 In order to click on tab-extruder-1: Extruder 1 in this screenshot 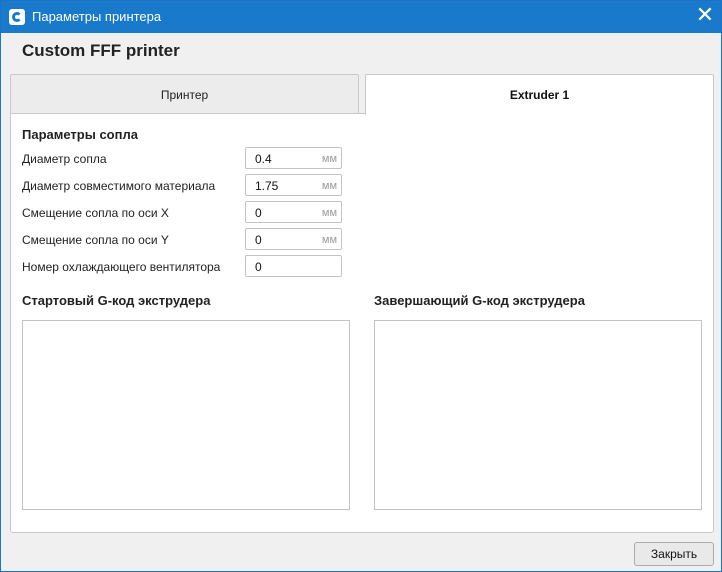, I will do `click(539, 94)`.